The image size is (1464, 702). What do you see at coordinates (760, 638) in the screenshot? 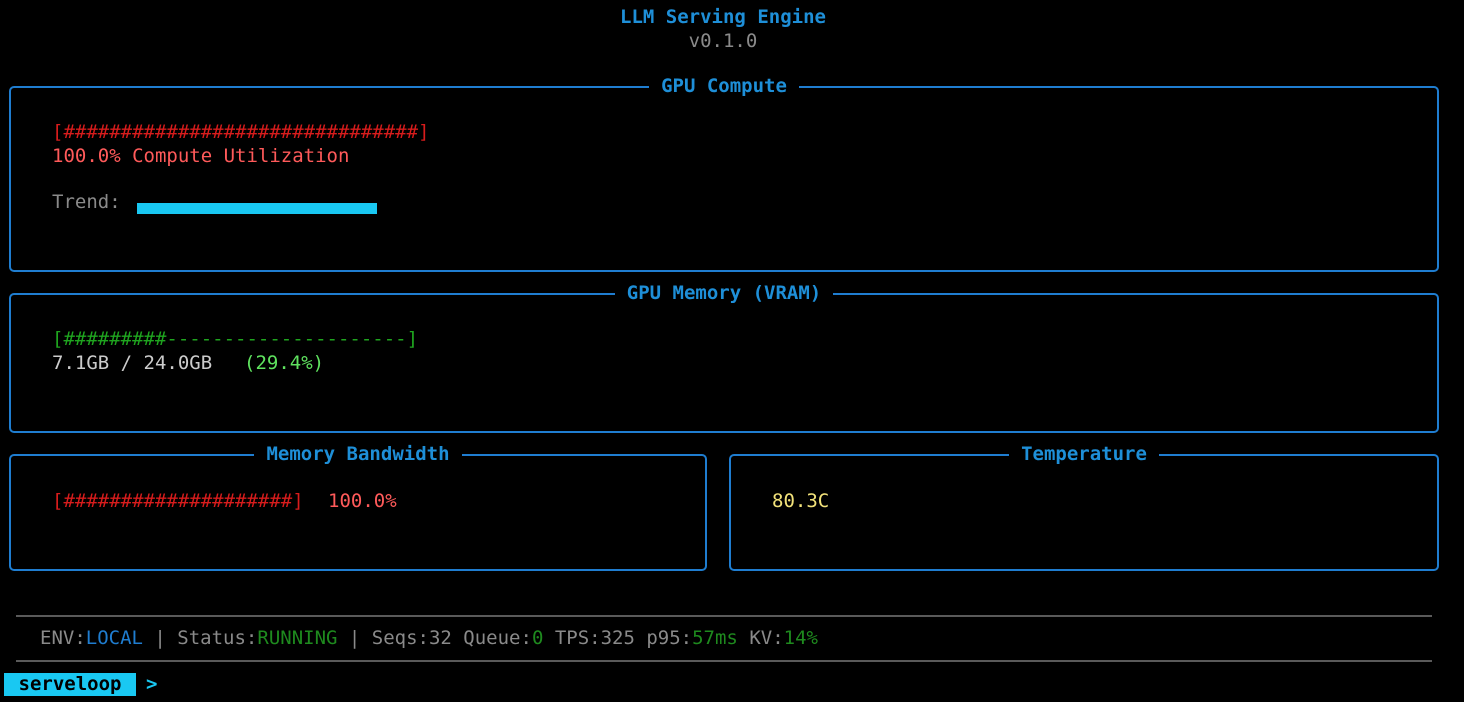
I see `kv-label: KV:` at bounding box center [760, 638].